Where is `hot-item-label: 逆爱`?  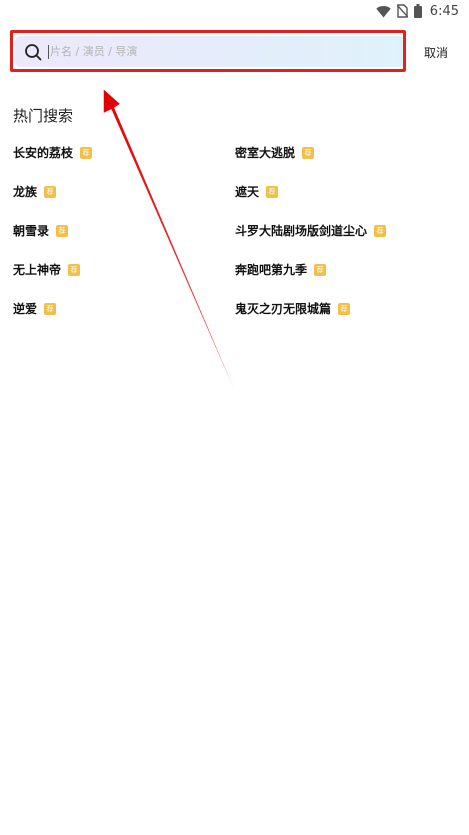
hot-item-label: 逆爱 is located at coordinates (25, 309).